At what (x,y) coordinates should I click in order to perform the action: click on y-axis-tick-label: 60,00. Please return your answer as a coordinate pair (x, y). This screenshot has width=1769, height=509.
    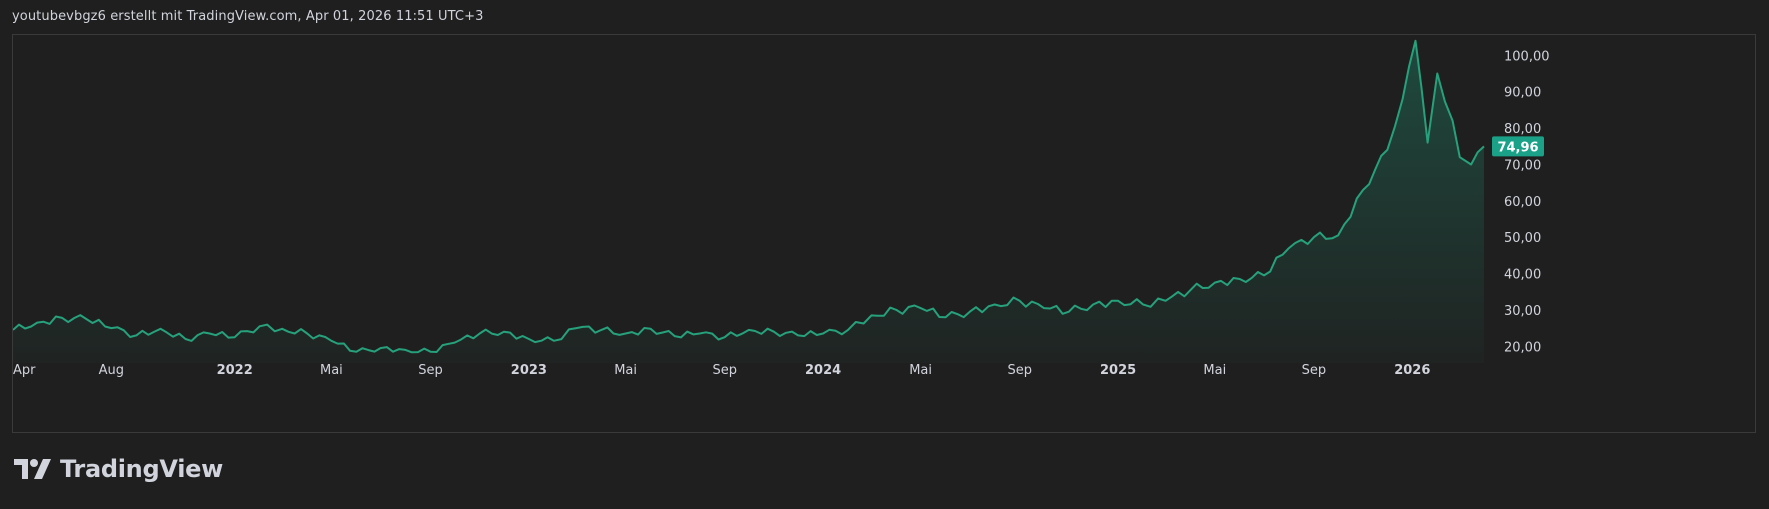
    Looking at the image, I should click on (1522, 202).